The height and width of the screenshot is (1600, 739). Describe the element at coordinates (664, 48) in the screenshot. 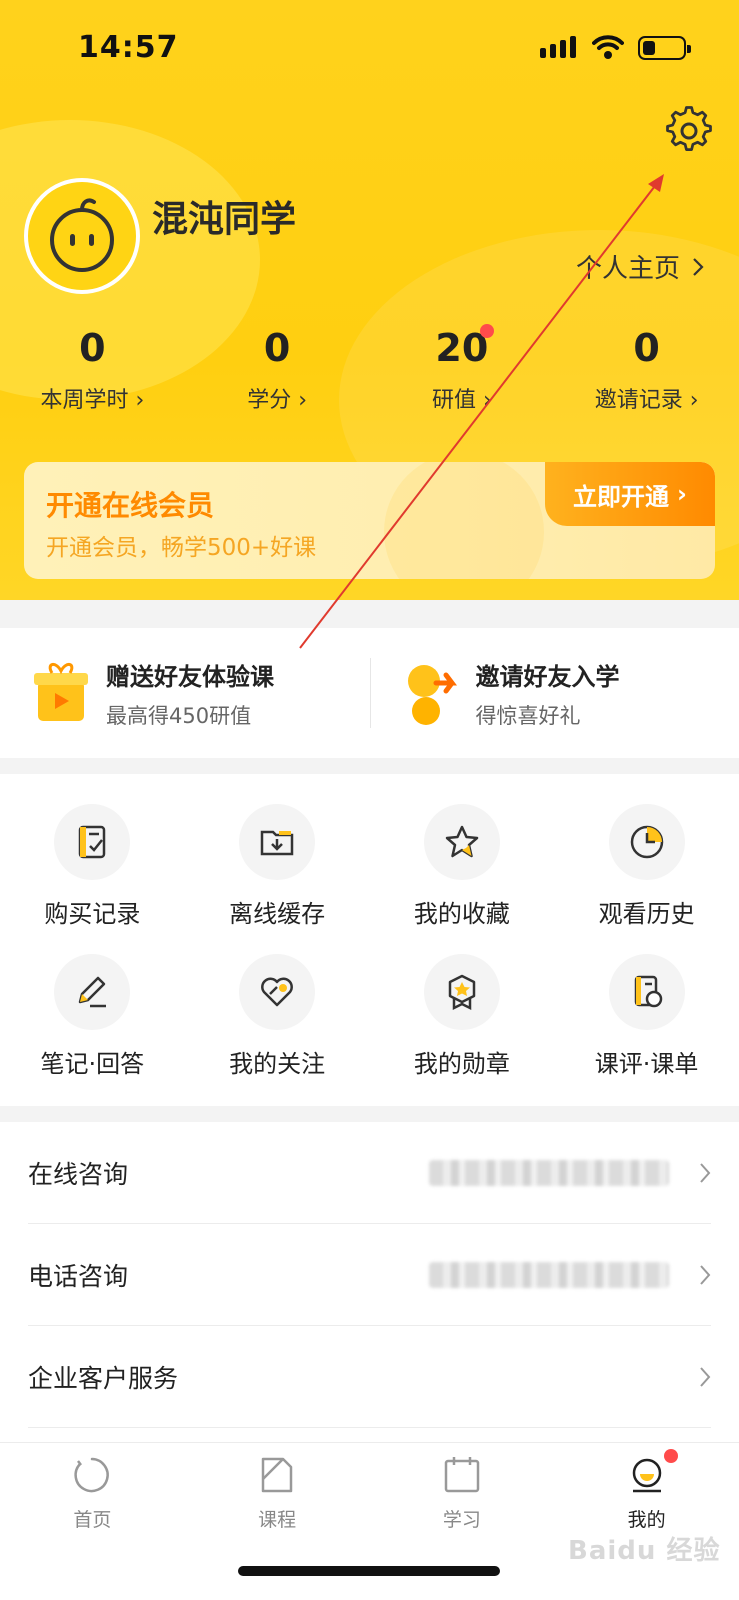

I see `battery-icon` at that location.